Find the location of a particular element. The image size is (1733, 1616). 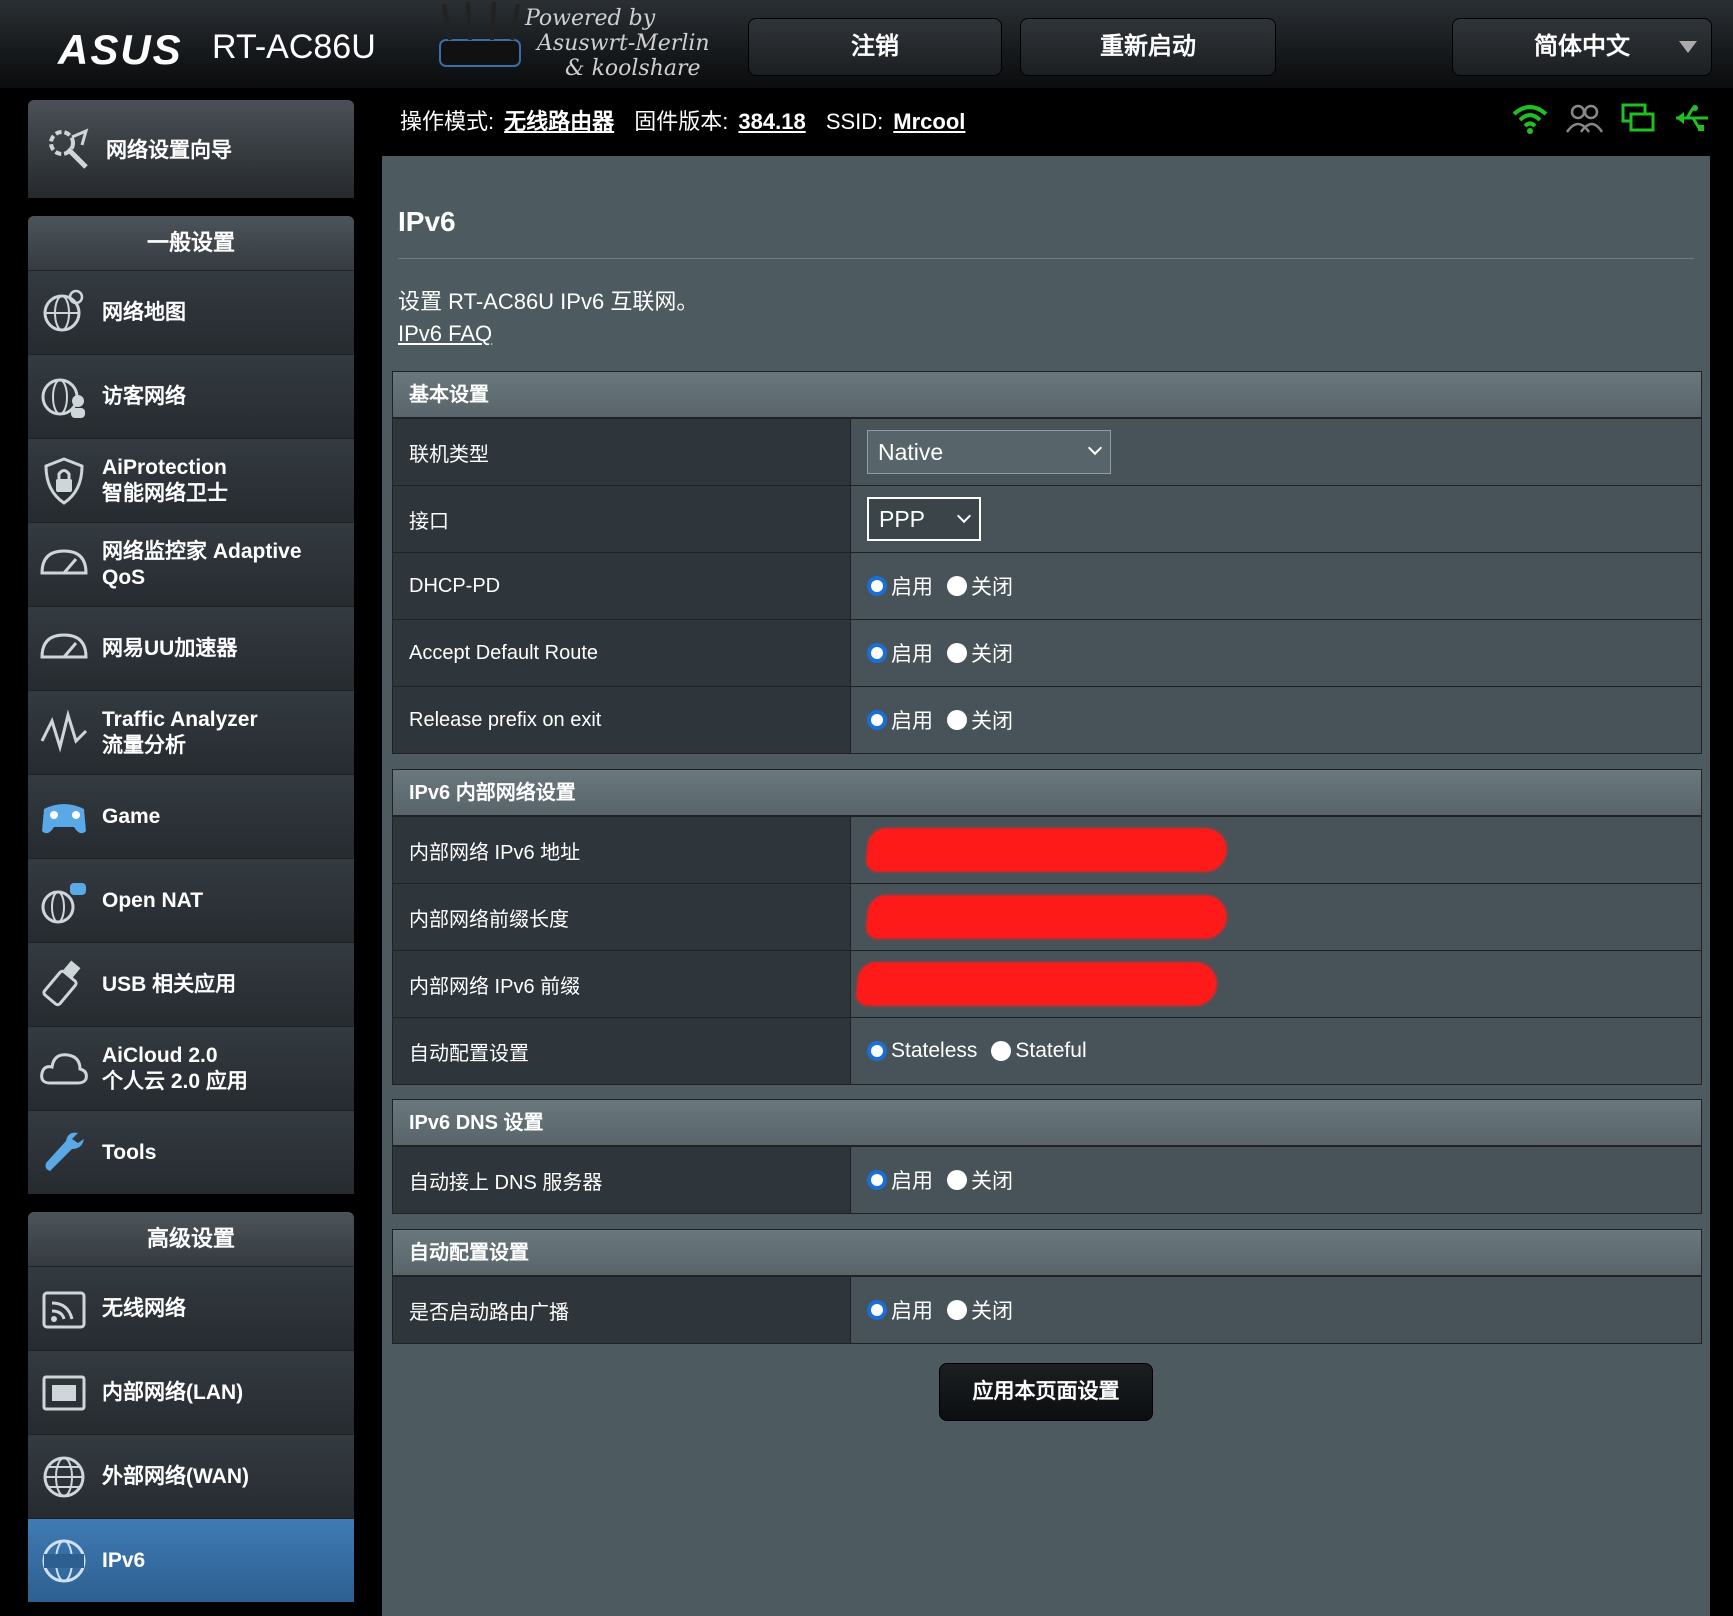

table-row: Accept Default Route 启用 关闭 is located at coordinates (1047, 652).